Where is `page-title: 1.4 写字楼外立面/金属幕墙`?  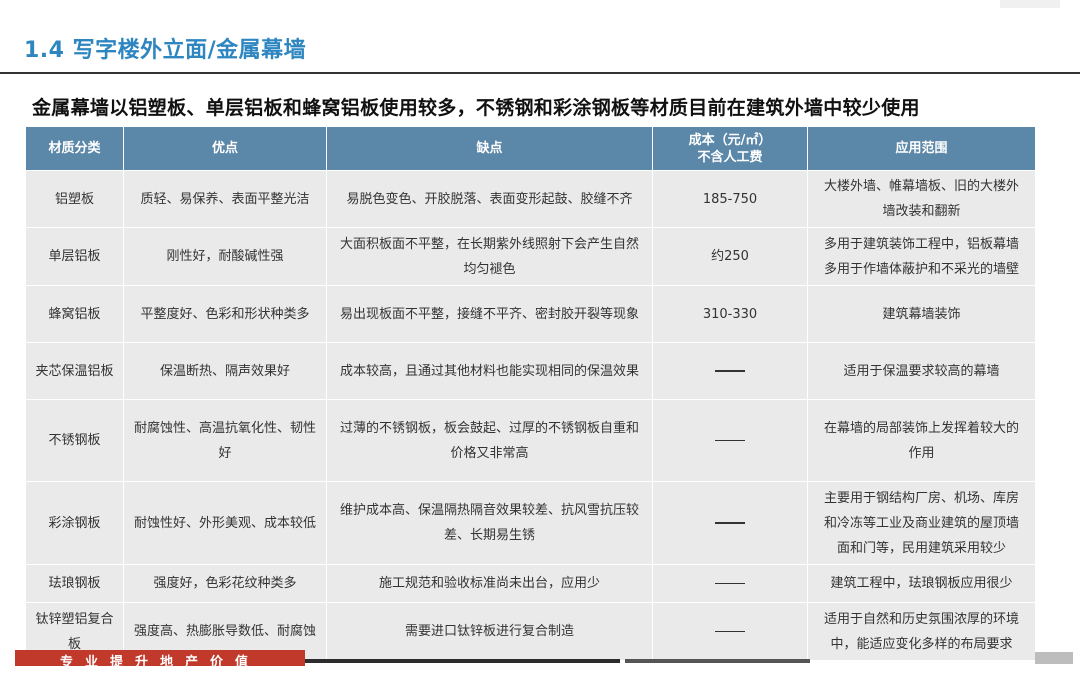 page-title: 1.4 写字楼外立面/金属幕墙 is located at coordinates (165, 50).